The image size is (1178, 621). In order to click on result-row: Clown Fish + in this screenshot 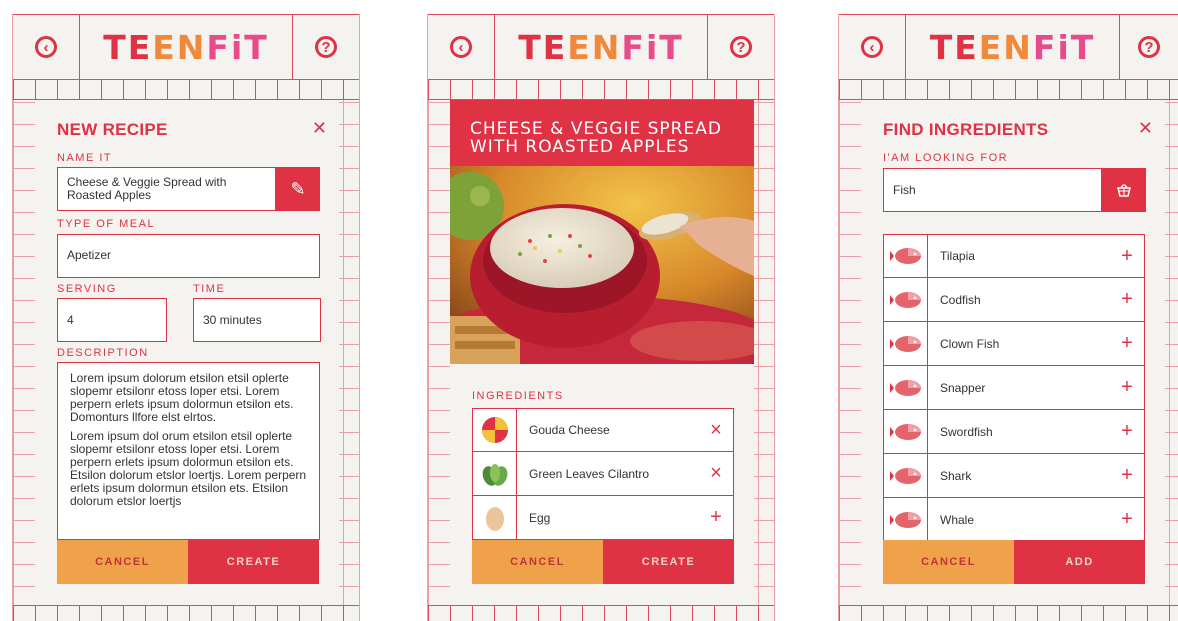, I will do `click(1014, 344)`.